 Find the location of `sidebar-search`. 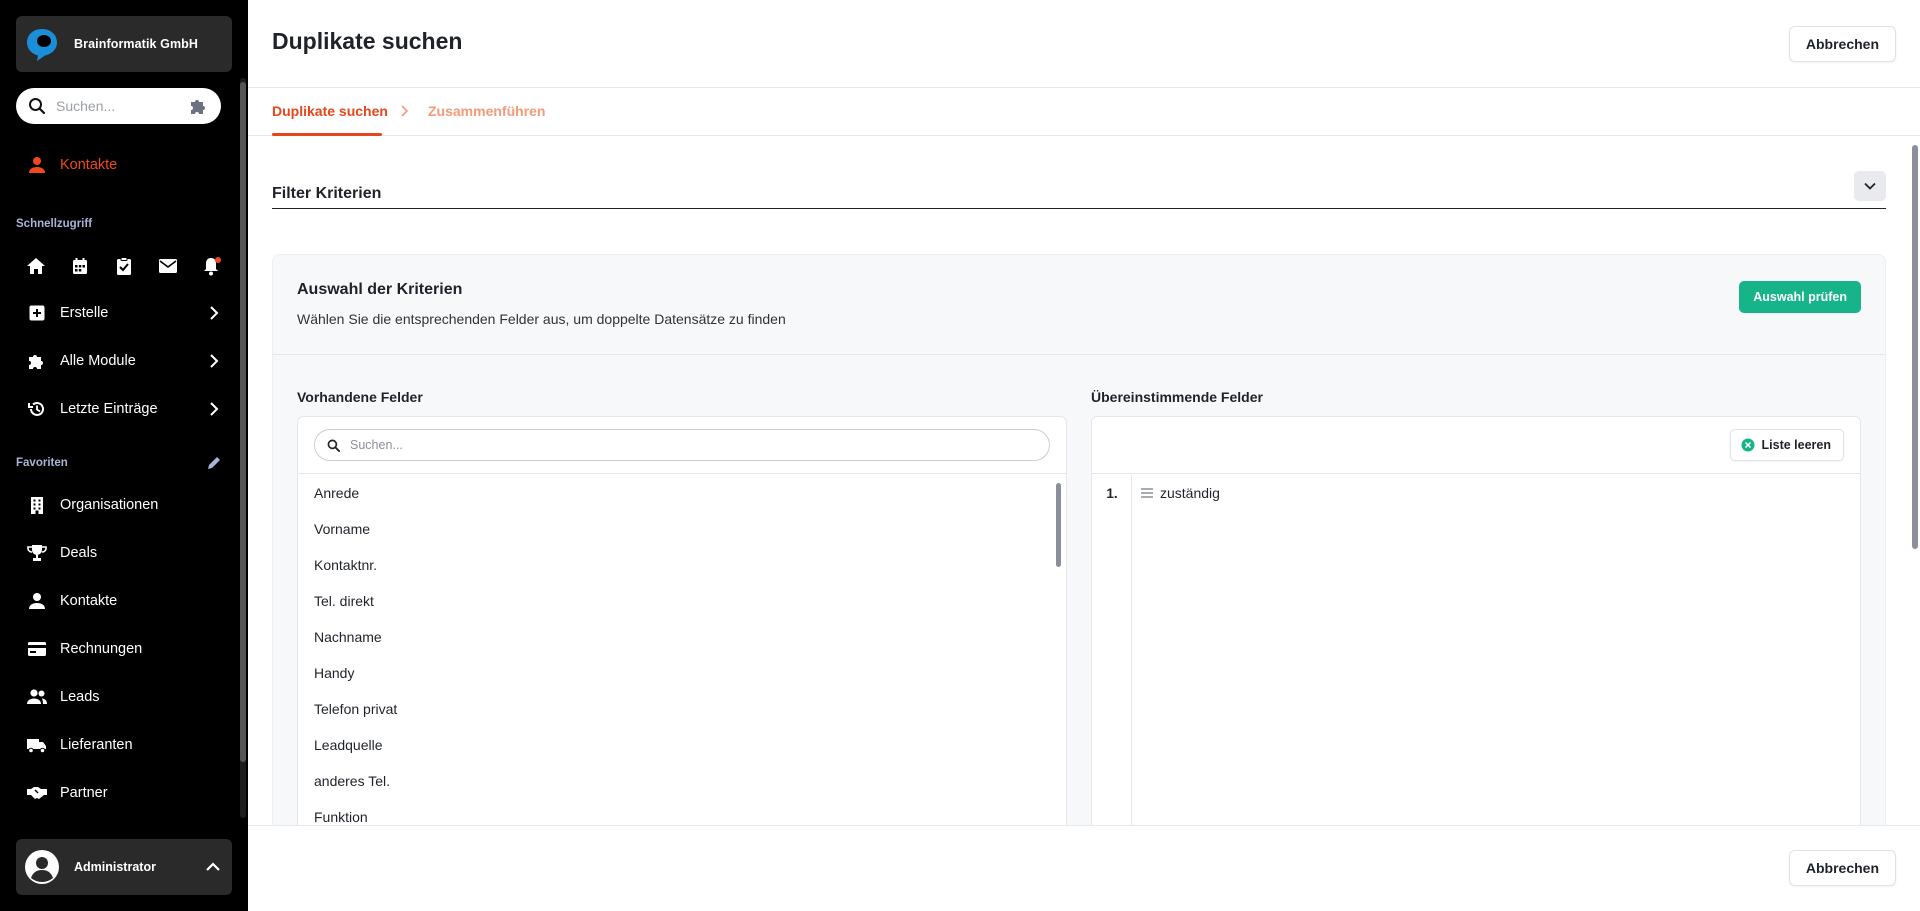

sidebar-search is located at coordinates (118, 106).